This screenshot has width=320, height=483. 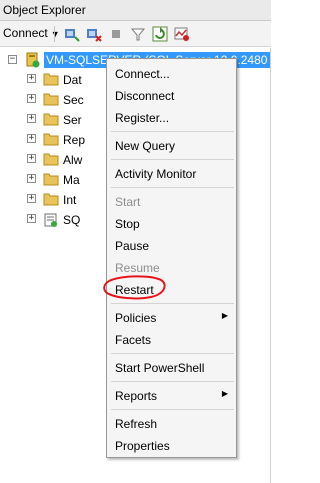 I want to click on toolbar-separator, so click(x=54, y=34).